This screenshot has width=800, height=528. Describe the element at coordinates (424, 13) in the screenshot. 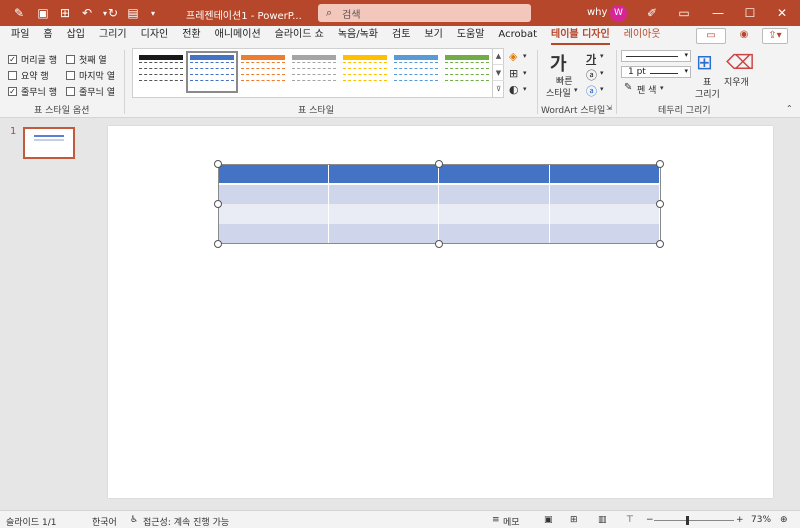

I see `search-box: ⌕ 검색` at that location.